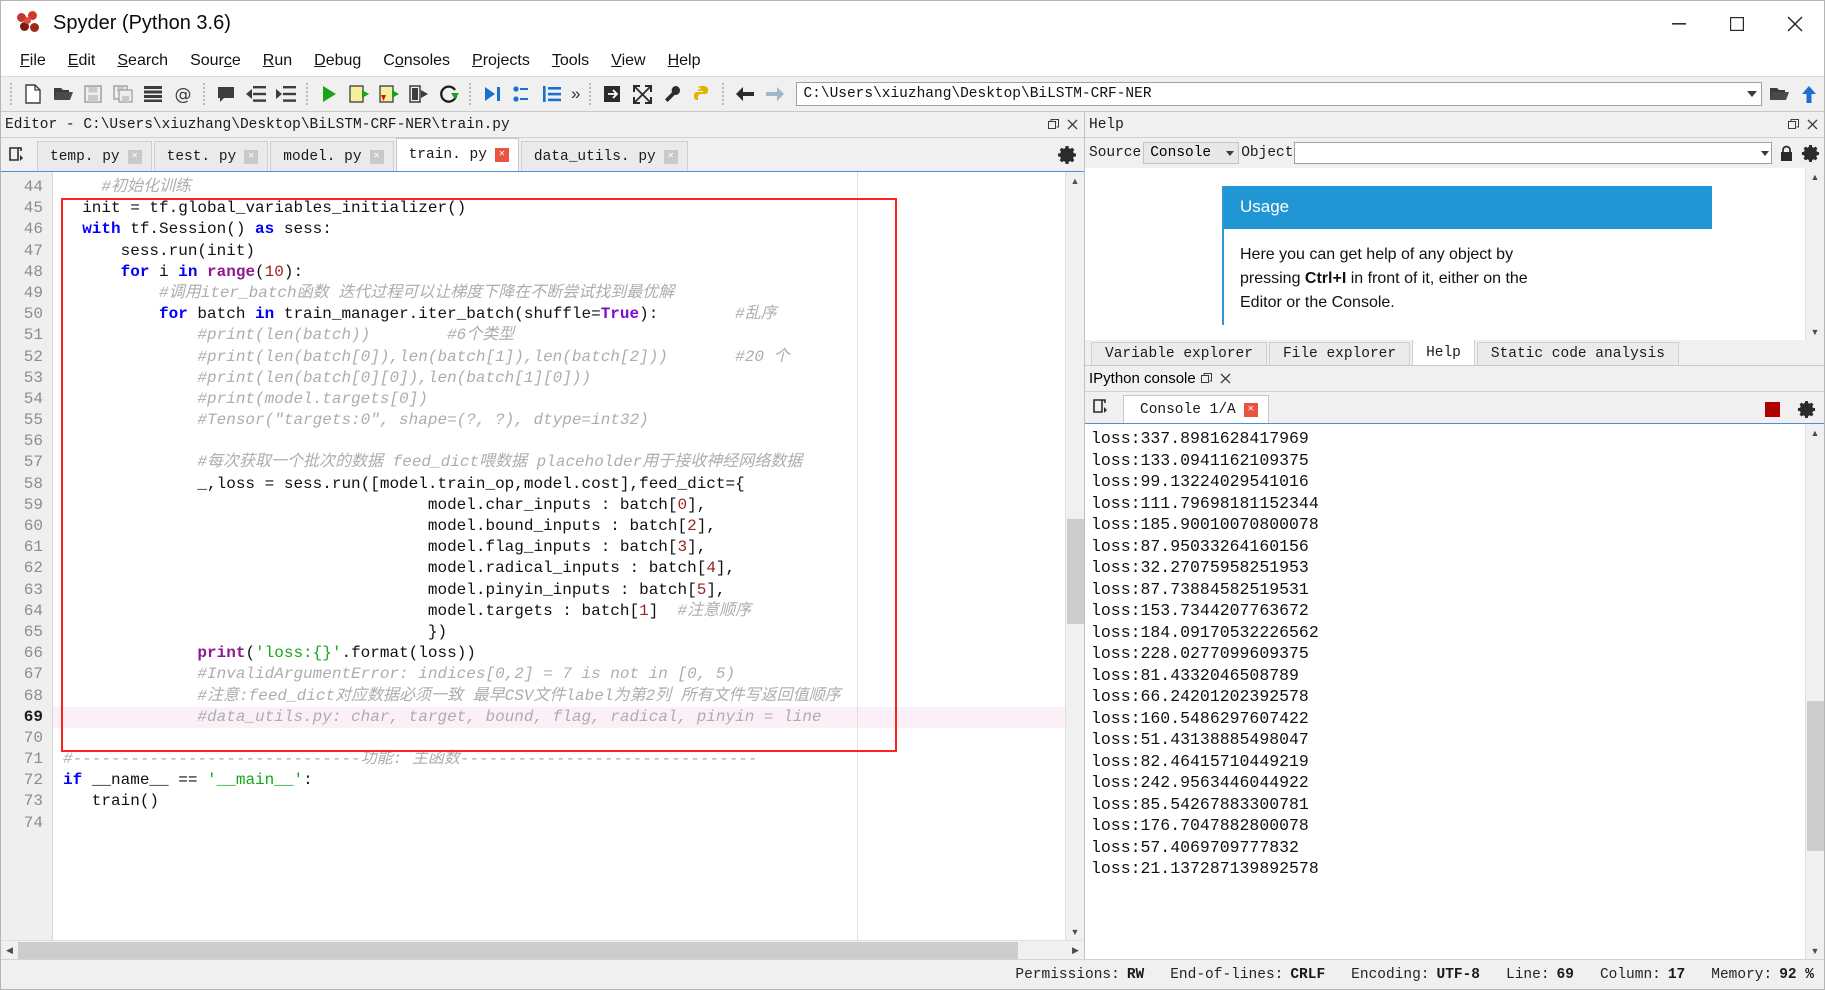 This screenshot has width=1825, height=990. I want to click on editor-tab-train: train. py ✕, so click(457, 154).